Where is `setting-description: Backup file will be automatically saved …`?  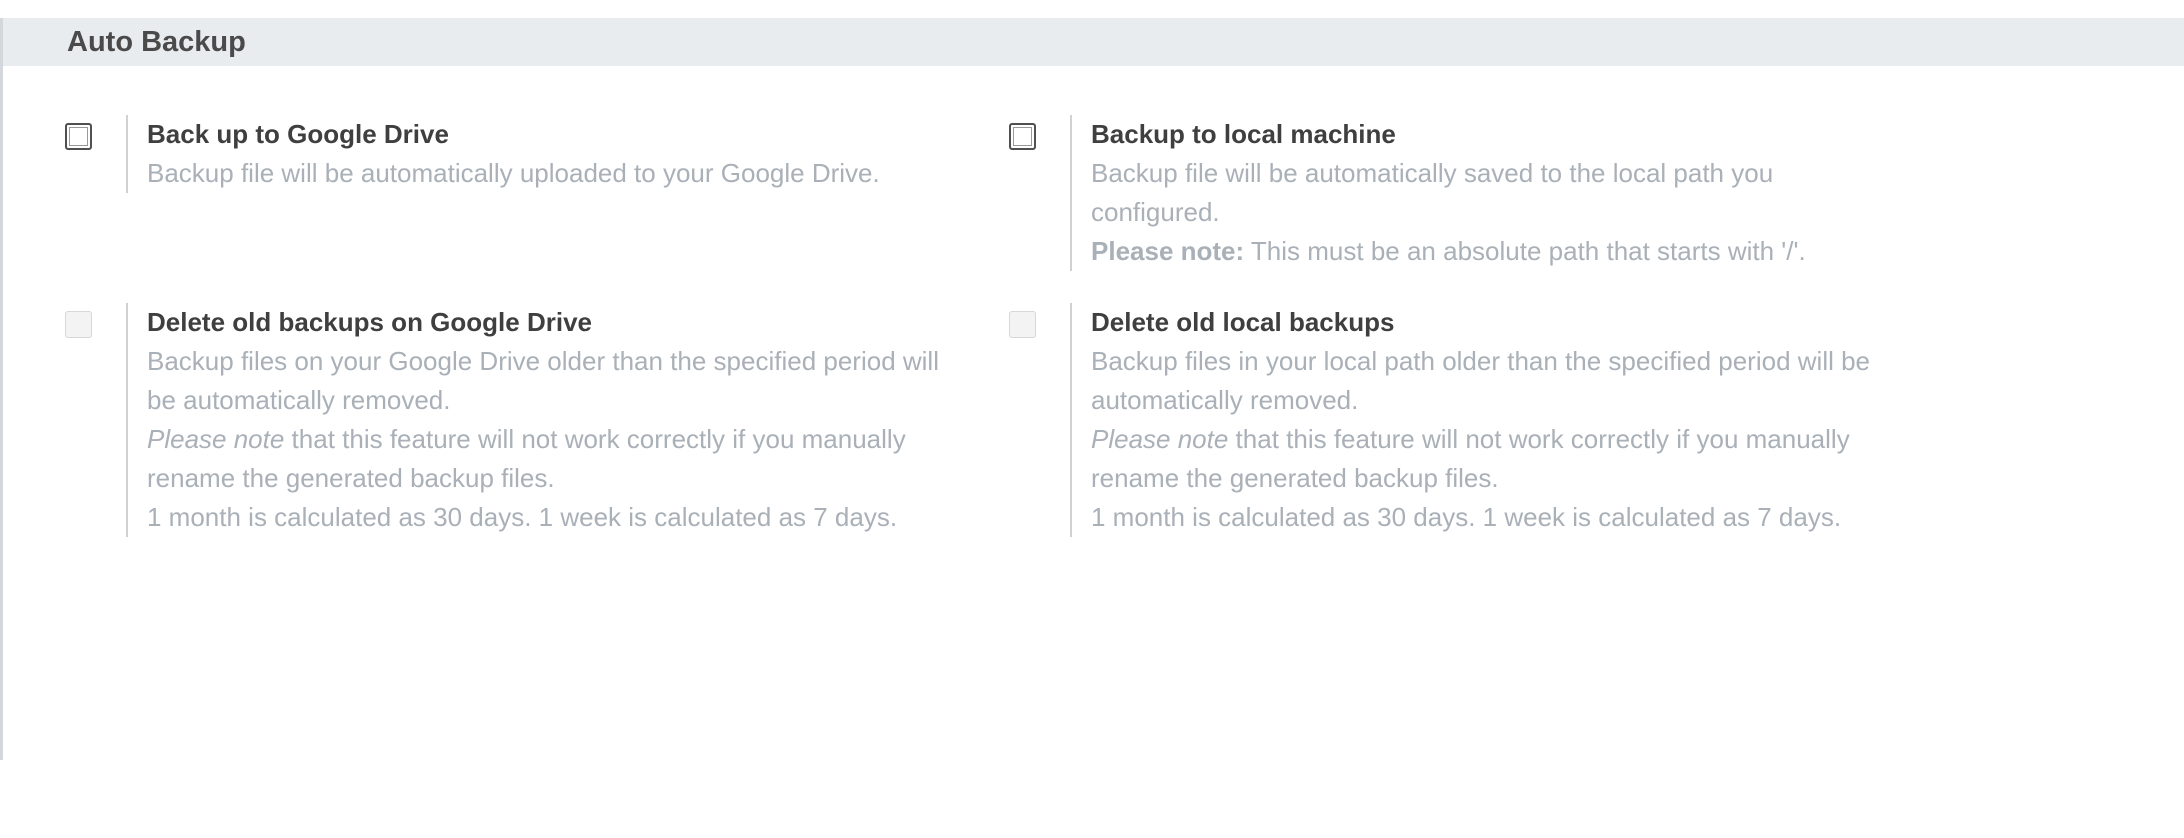
setting-description: Backup file will be automatically saved … is located at coordinates (1448, 212).